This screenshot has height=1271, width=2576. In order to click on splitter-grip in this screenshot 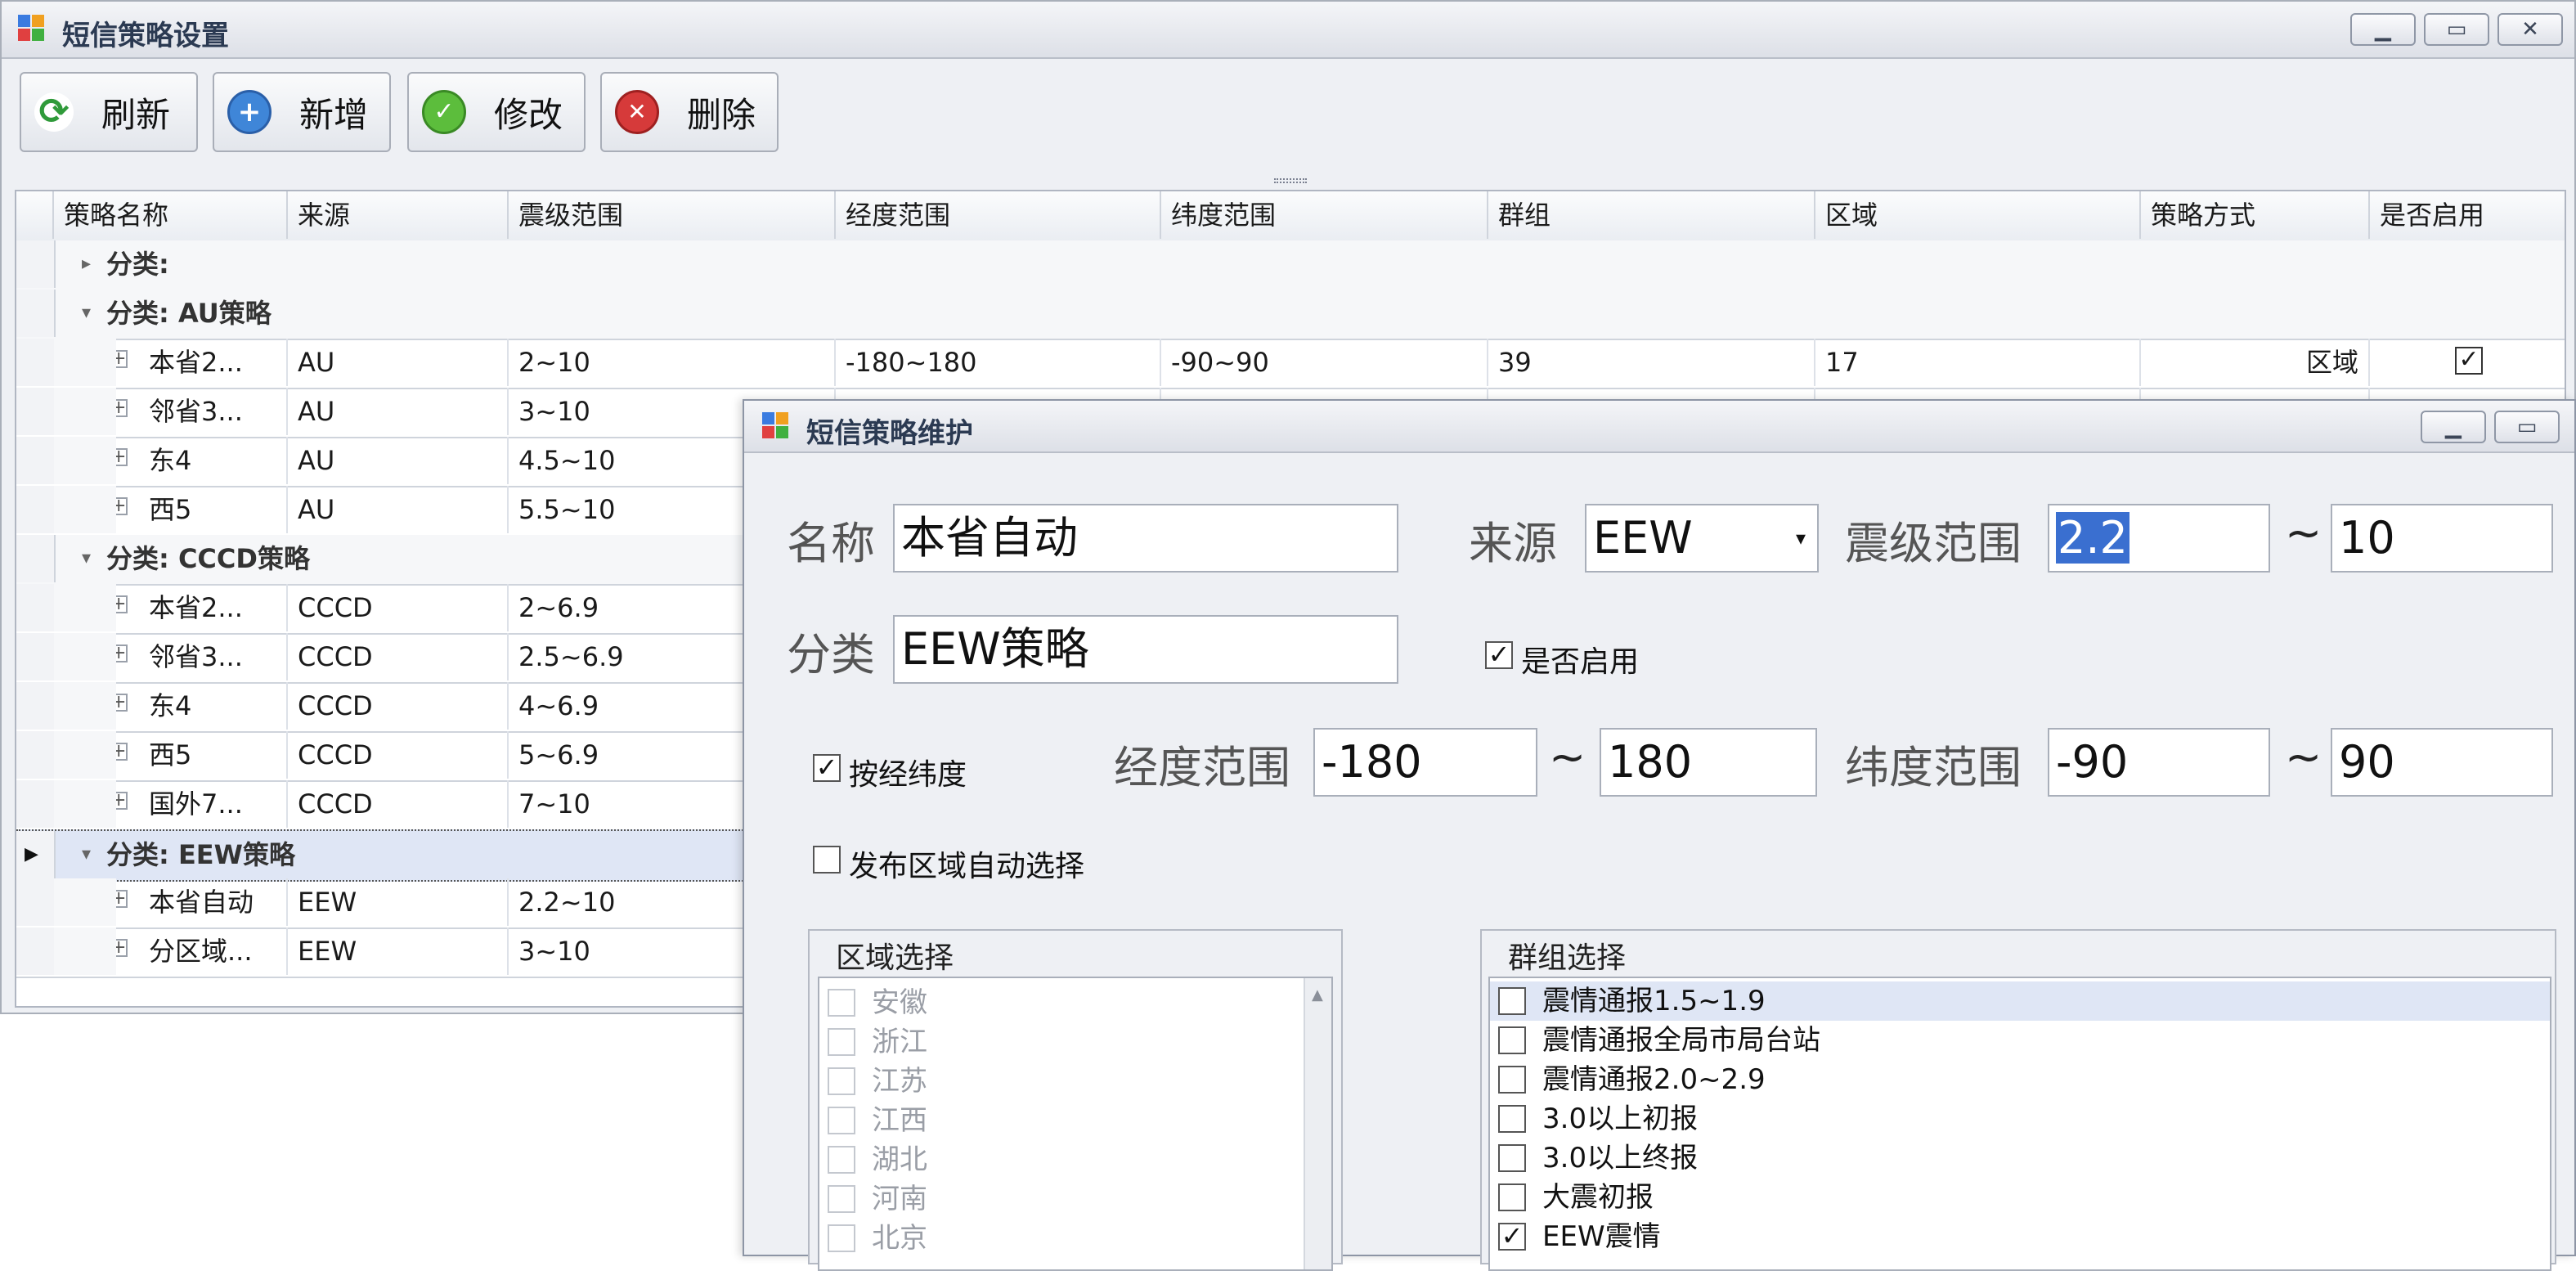, I will do `click(1290, 180)`.